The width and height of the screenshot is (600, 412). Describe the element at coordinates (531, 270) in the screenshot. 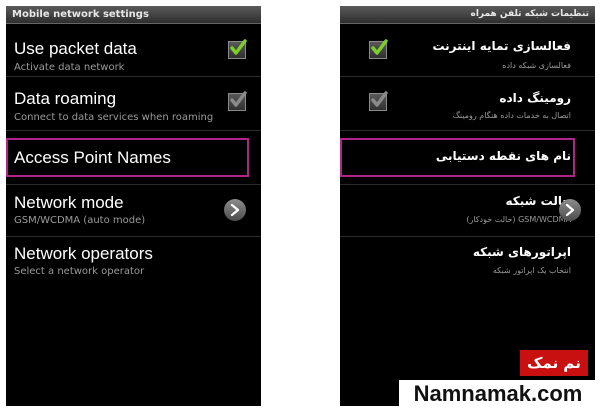

I see `setting-summary: انتخاب یک اپراتور شبکه` at that location.